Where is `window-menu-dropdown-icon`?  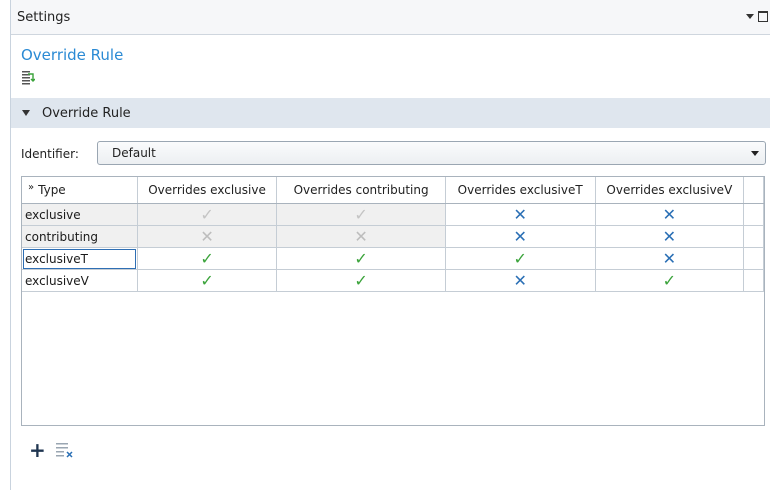 window-menu-dropdown-icon is located at coordinates (750, 16).